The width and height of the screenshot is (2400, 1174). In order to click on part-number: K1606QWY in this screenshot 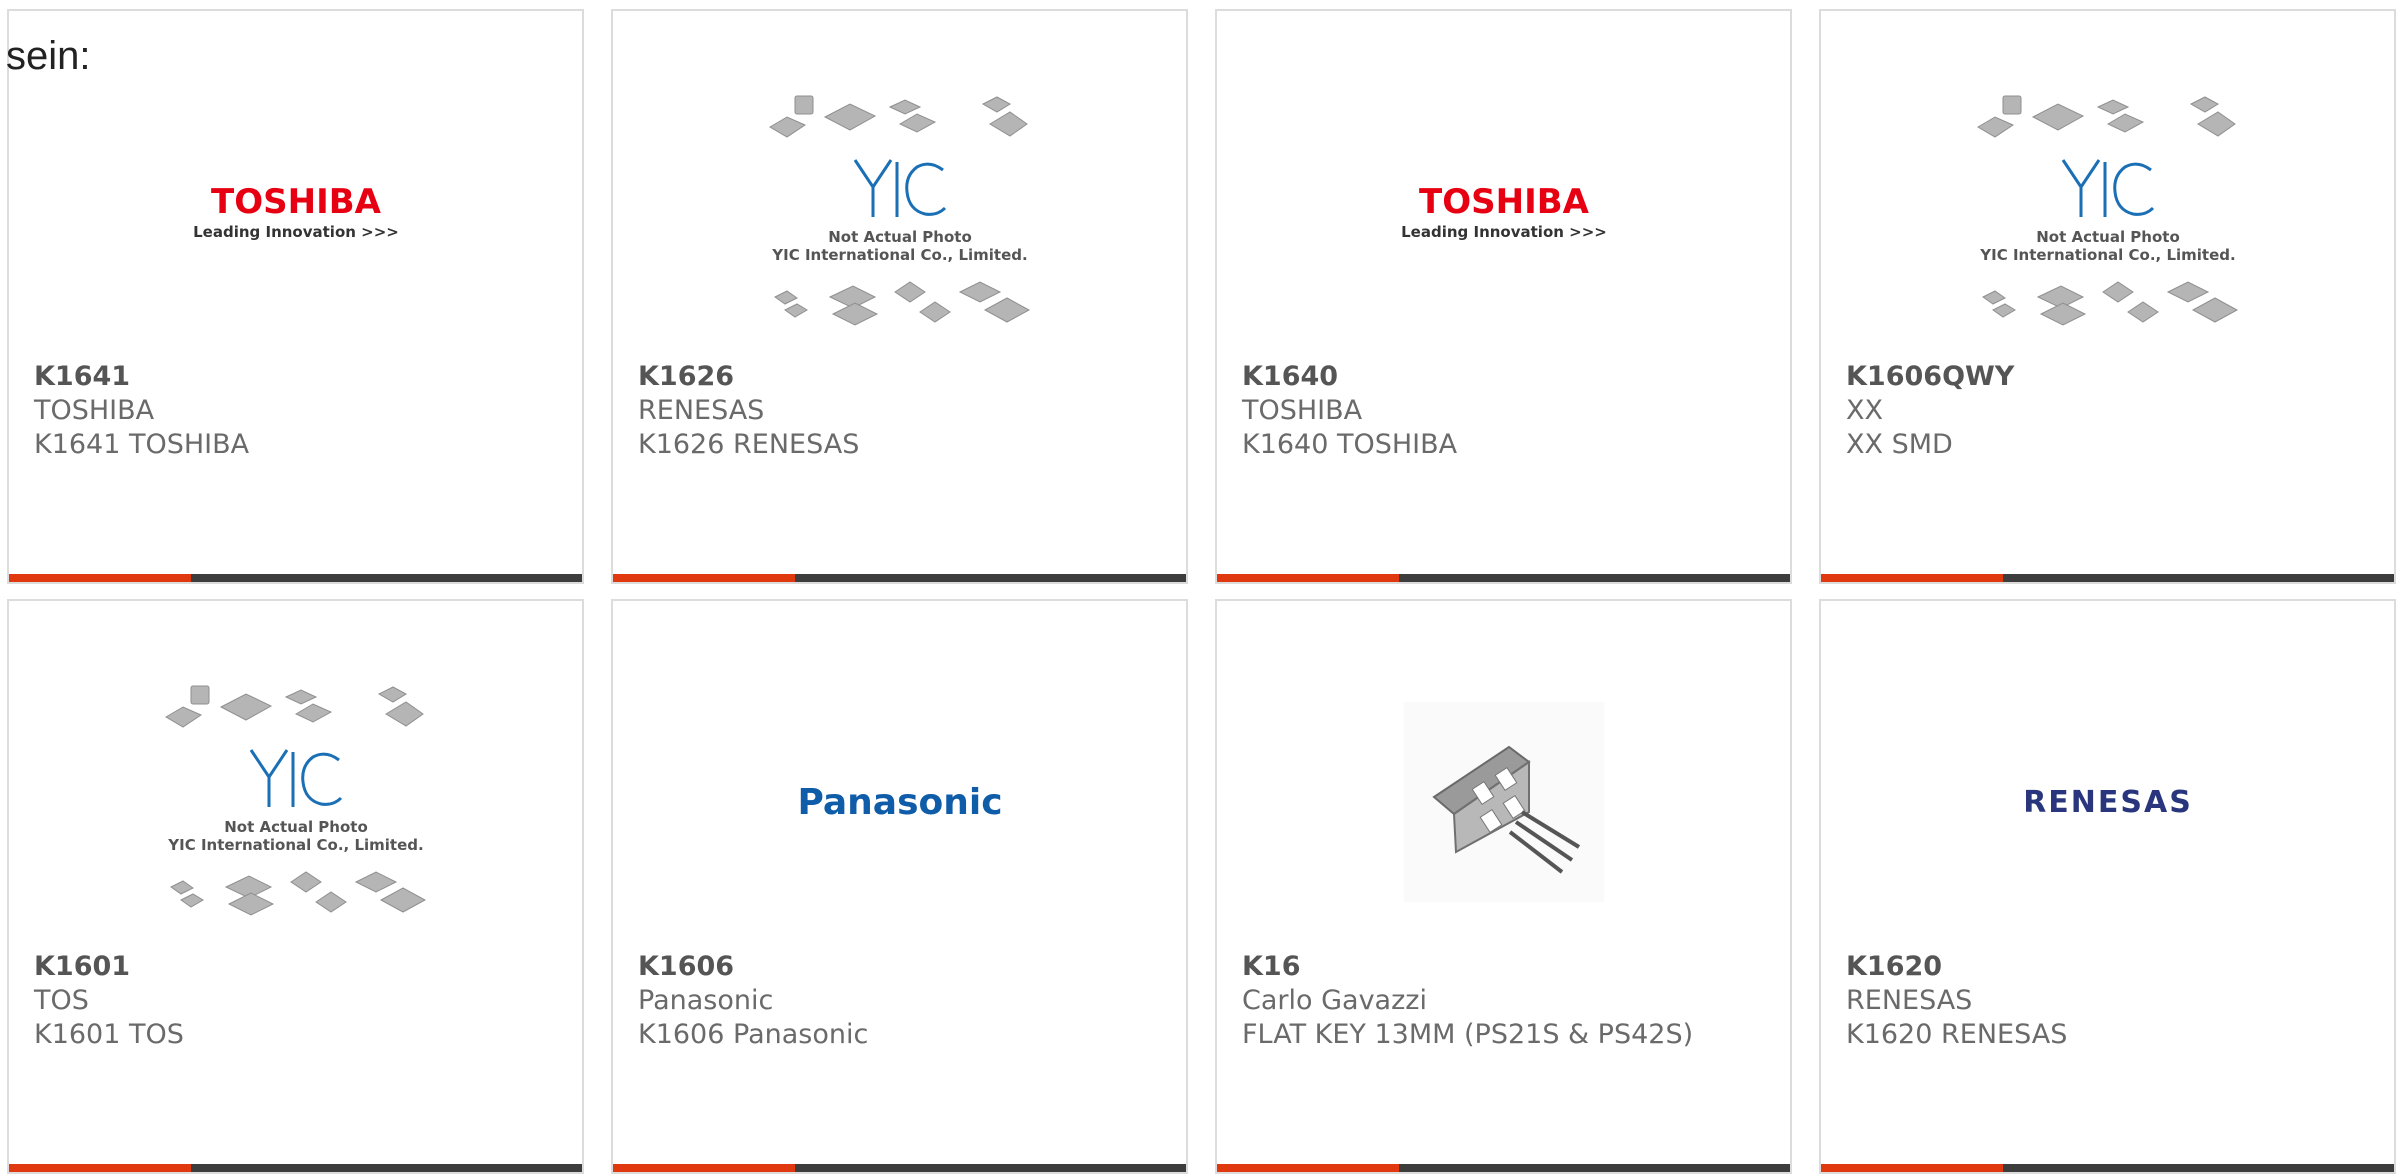, I will do `click(2112, 377)`.